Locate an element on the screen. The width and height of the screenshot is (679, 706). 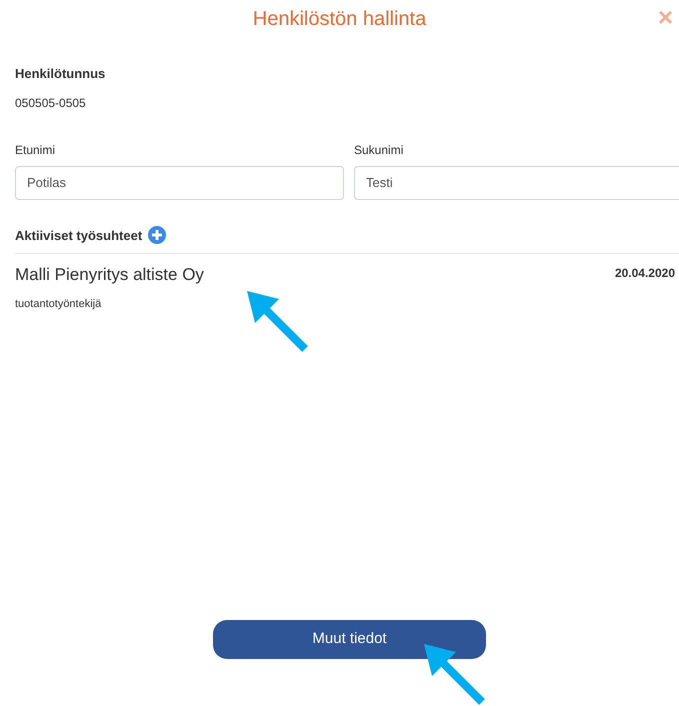
section-heading: Aktiiviset työsuhteet is located at coordinates (78, 235).